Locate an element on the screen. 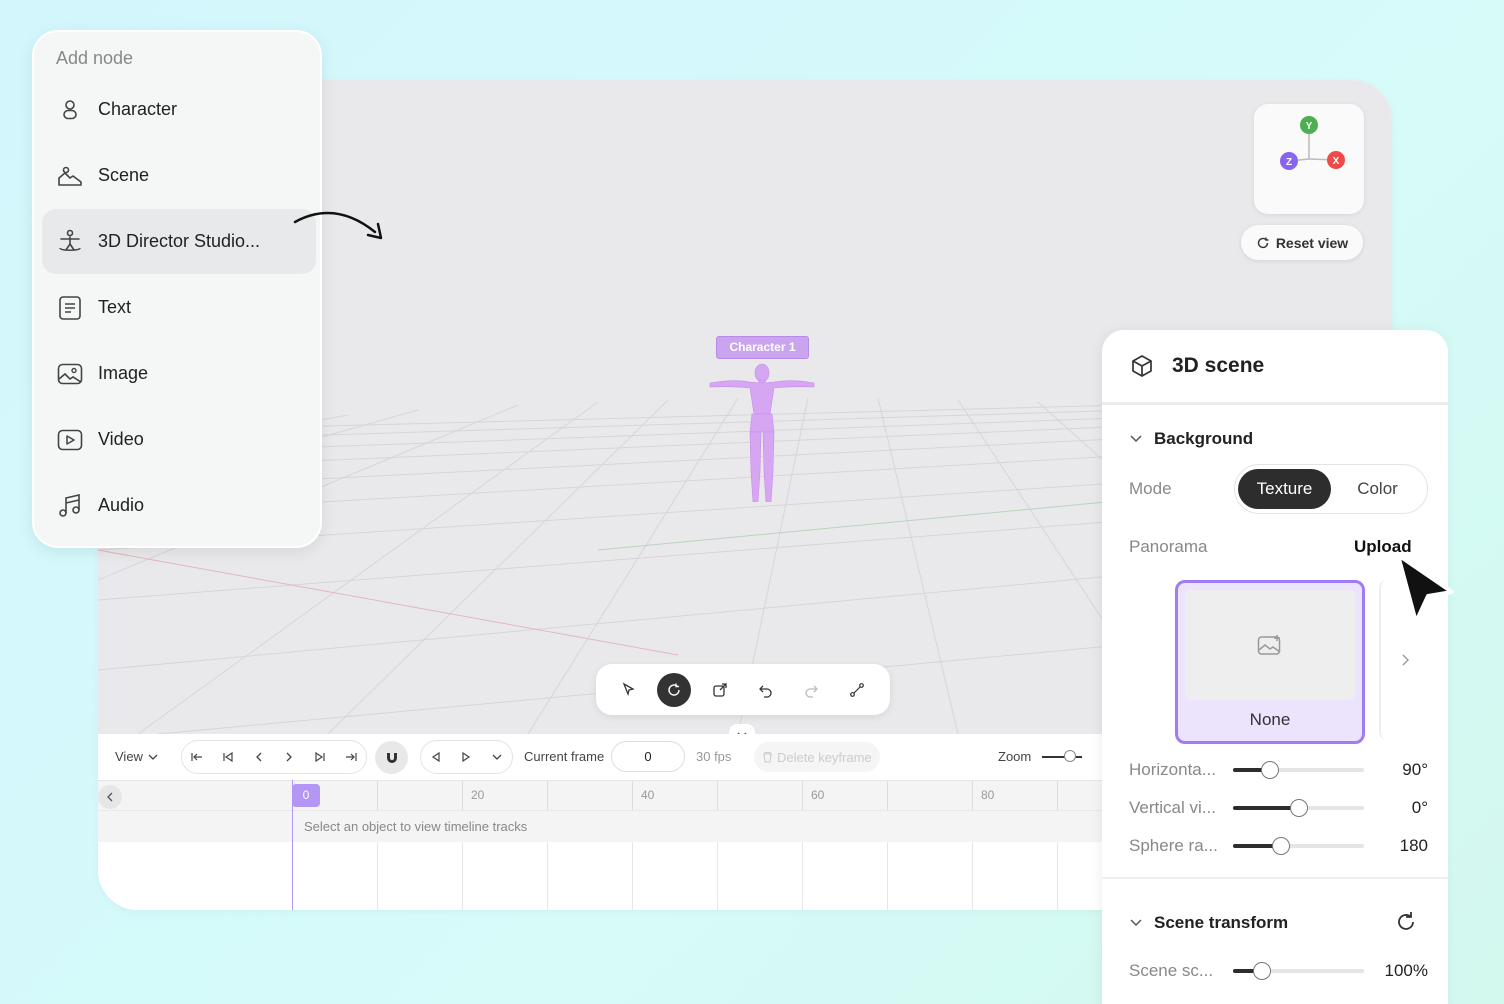 The width and height of the screenshot is (1504, 1004). chevron-down-icon is located at coordinates (497, 757).